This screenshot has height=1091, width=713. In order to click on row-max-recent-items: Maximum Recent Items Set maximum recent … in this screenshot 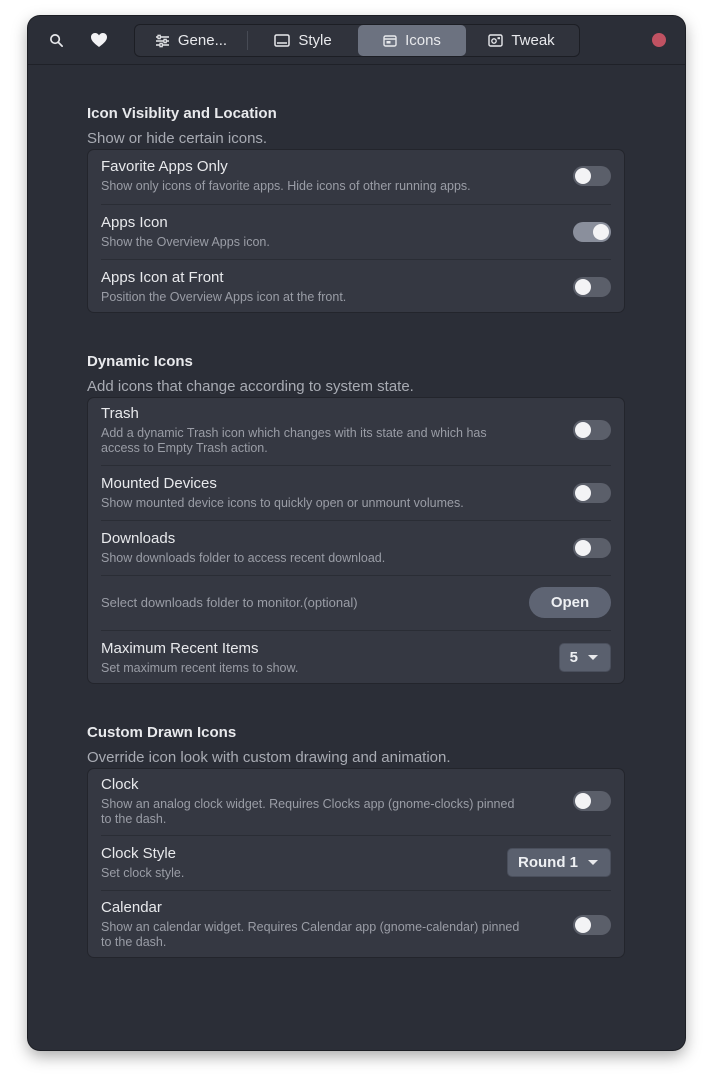, I will do `click(356, 657)`.